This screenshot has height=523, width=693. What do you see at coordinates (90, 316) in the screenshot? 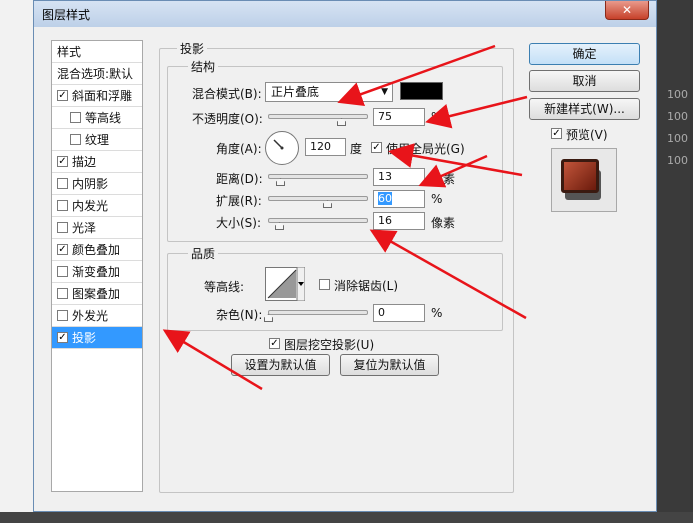
I see `style-item-label: 外发光` at bounding box center [90, 316].